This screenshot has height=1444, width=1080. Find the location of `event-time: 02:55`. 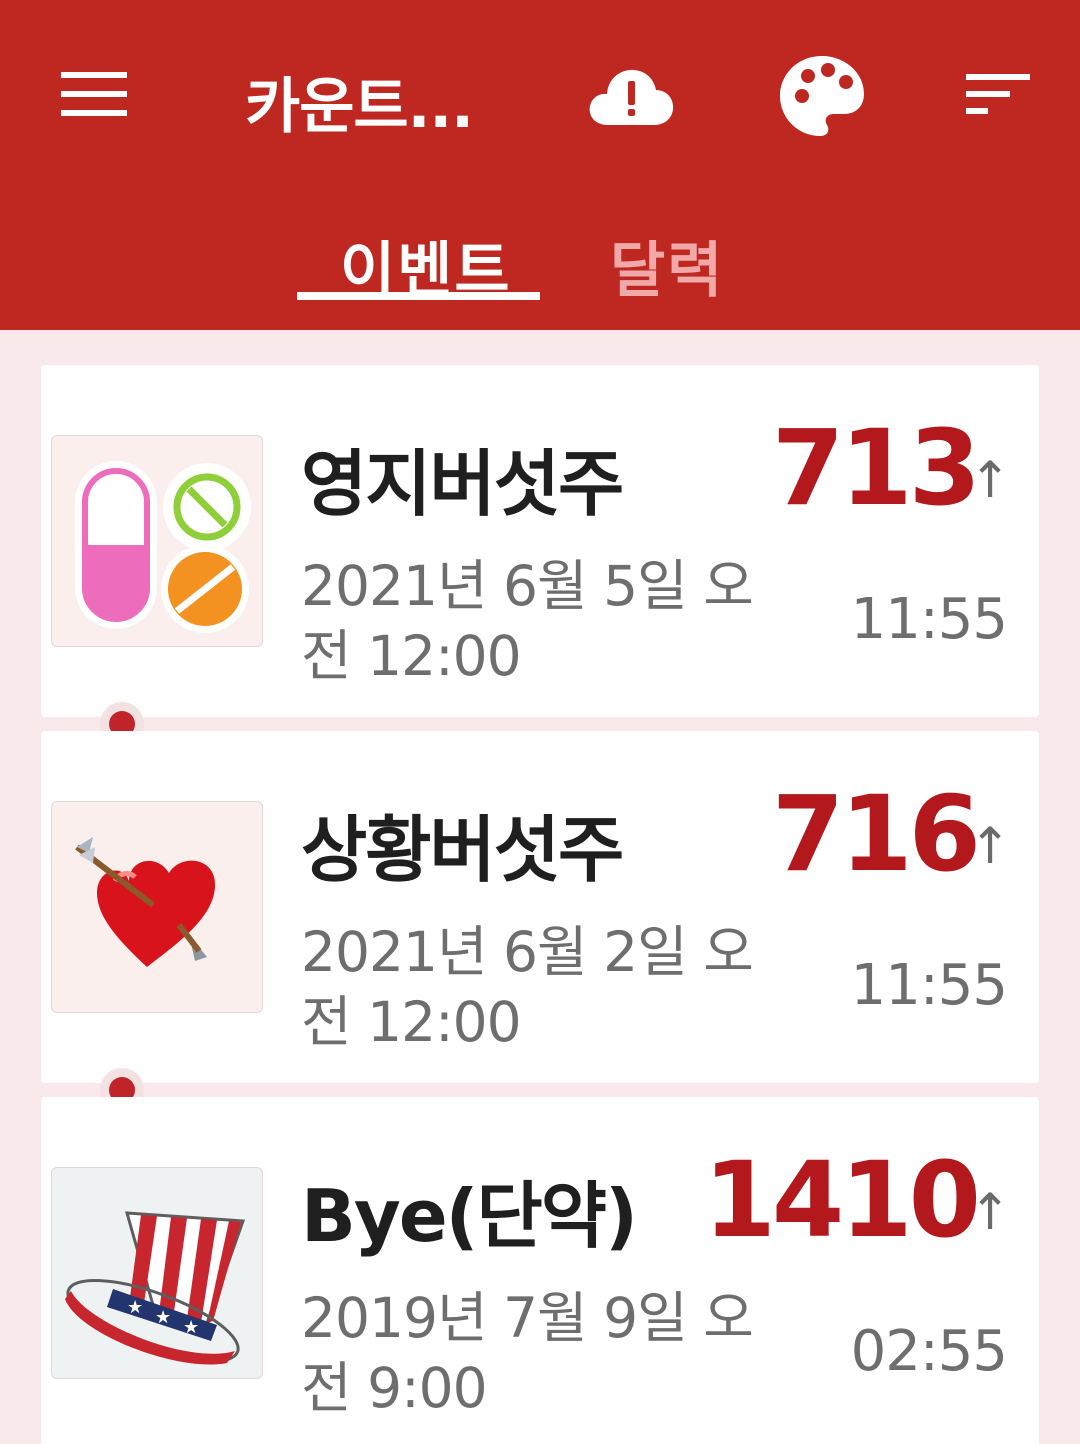

event-time: 02:55 is located at coordinates (929, 1351).